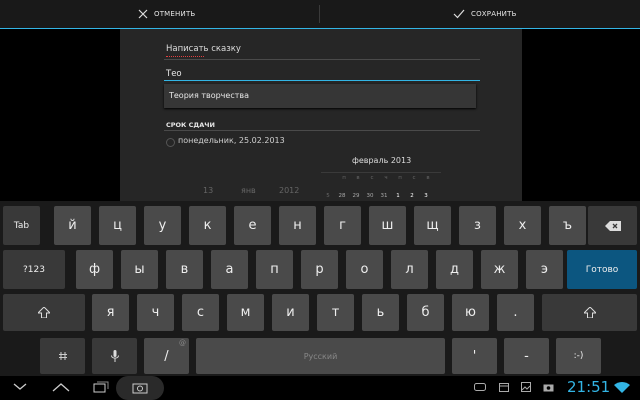 Image resolution: width=640 pixels, height=400 pixels. Describe the element at coordinates (589, 387) in the screenshot. I see `status-clock: 21:51` at that location.